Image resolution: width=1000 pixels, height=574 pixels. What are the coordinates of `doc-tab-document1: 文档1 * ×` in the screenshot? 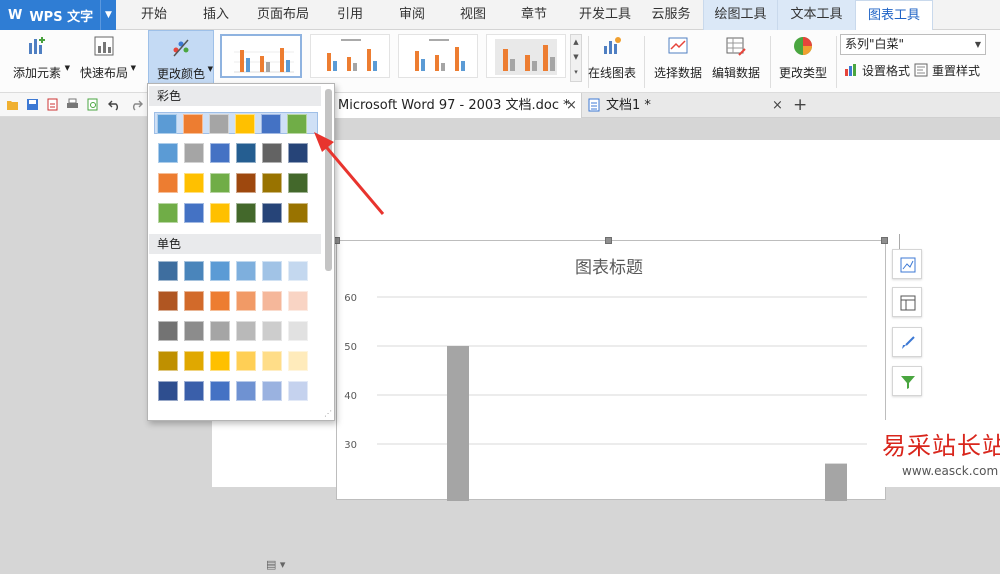 It's located at (686, 105).